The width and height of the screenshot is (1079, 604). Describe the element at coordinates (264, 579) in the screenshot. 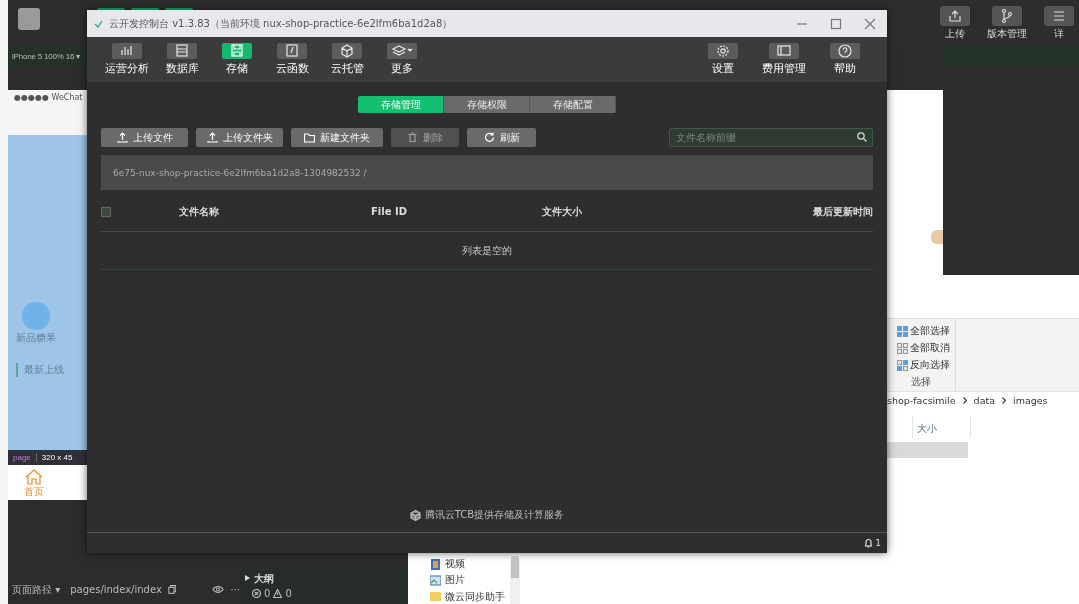

I see `outline-panel-title: 大纲` at that location.